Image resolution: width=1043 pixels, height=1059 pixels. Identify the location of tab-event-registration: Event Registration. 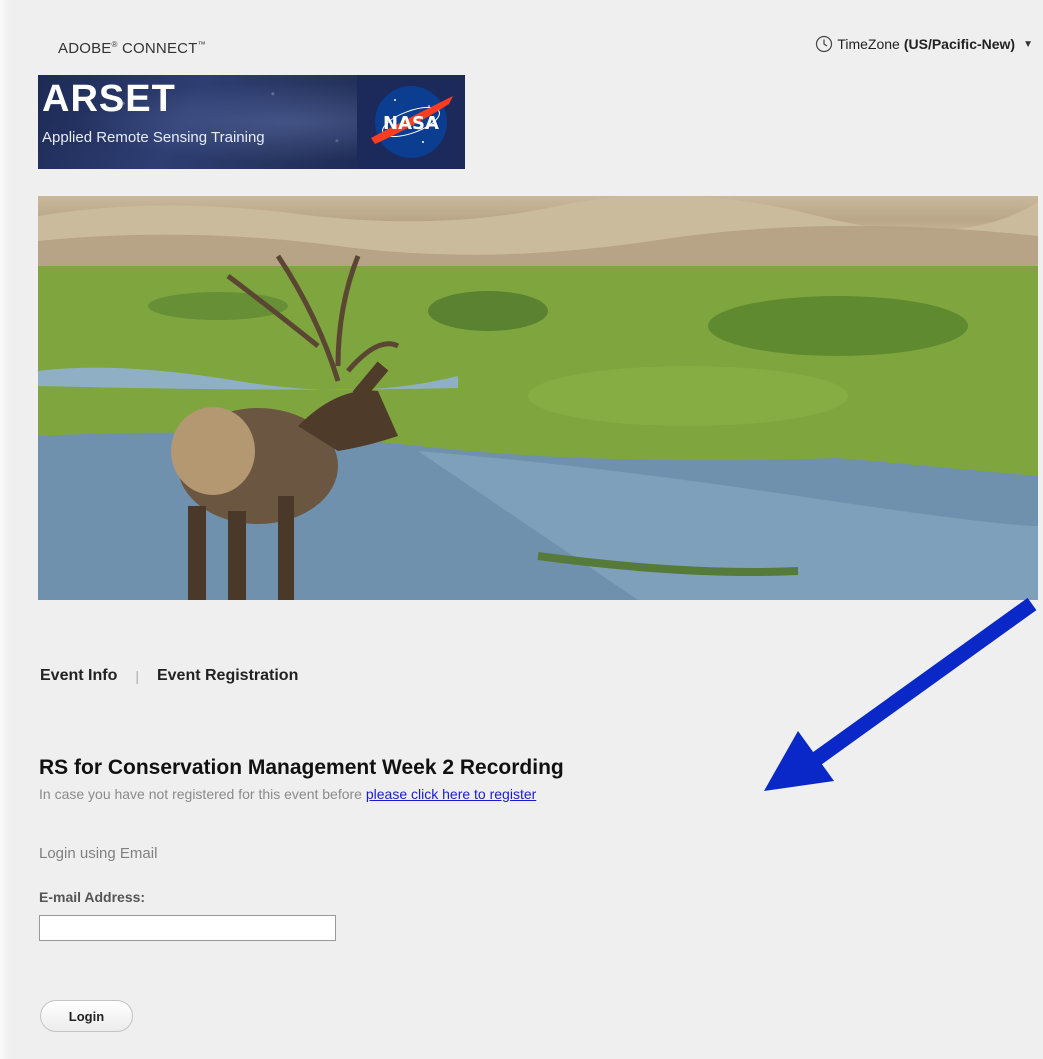
(227, 676).